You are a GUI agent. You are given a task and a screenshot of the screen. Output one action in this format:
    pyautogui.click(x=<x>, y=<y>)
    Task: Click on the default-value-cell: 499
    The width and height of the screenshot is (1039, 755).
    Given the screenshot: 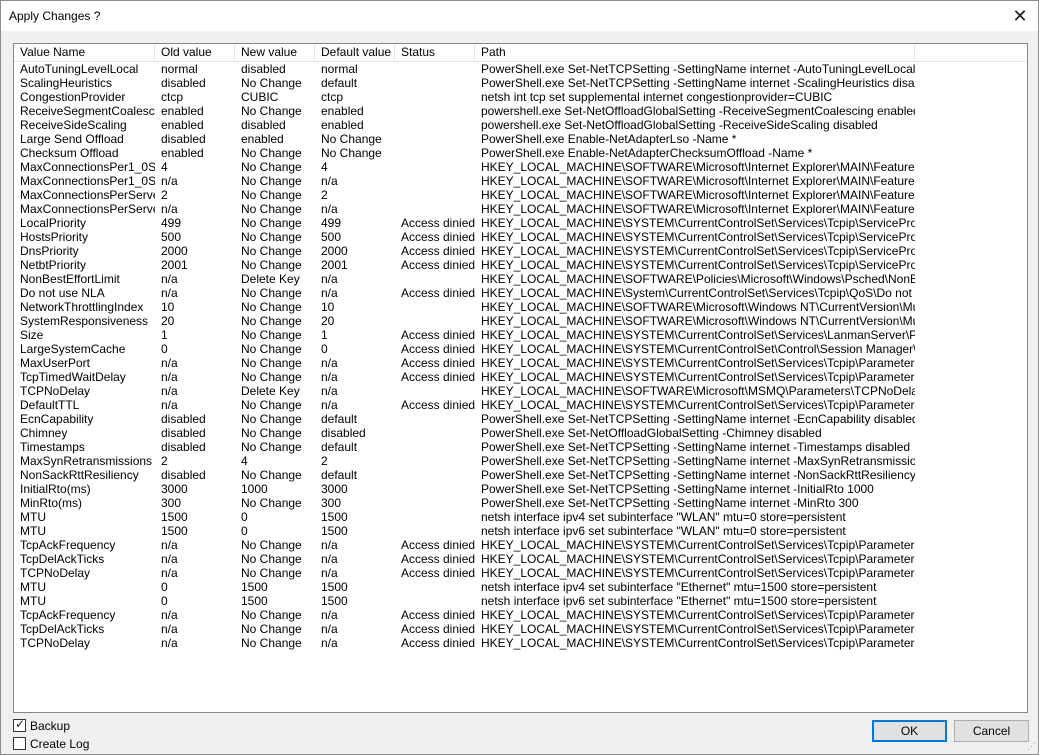 What is the action you would take?
    pyautogui.click(x=331, y=223)
    